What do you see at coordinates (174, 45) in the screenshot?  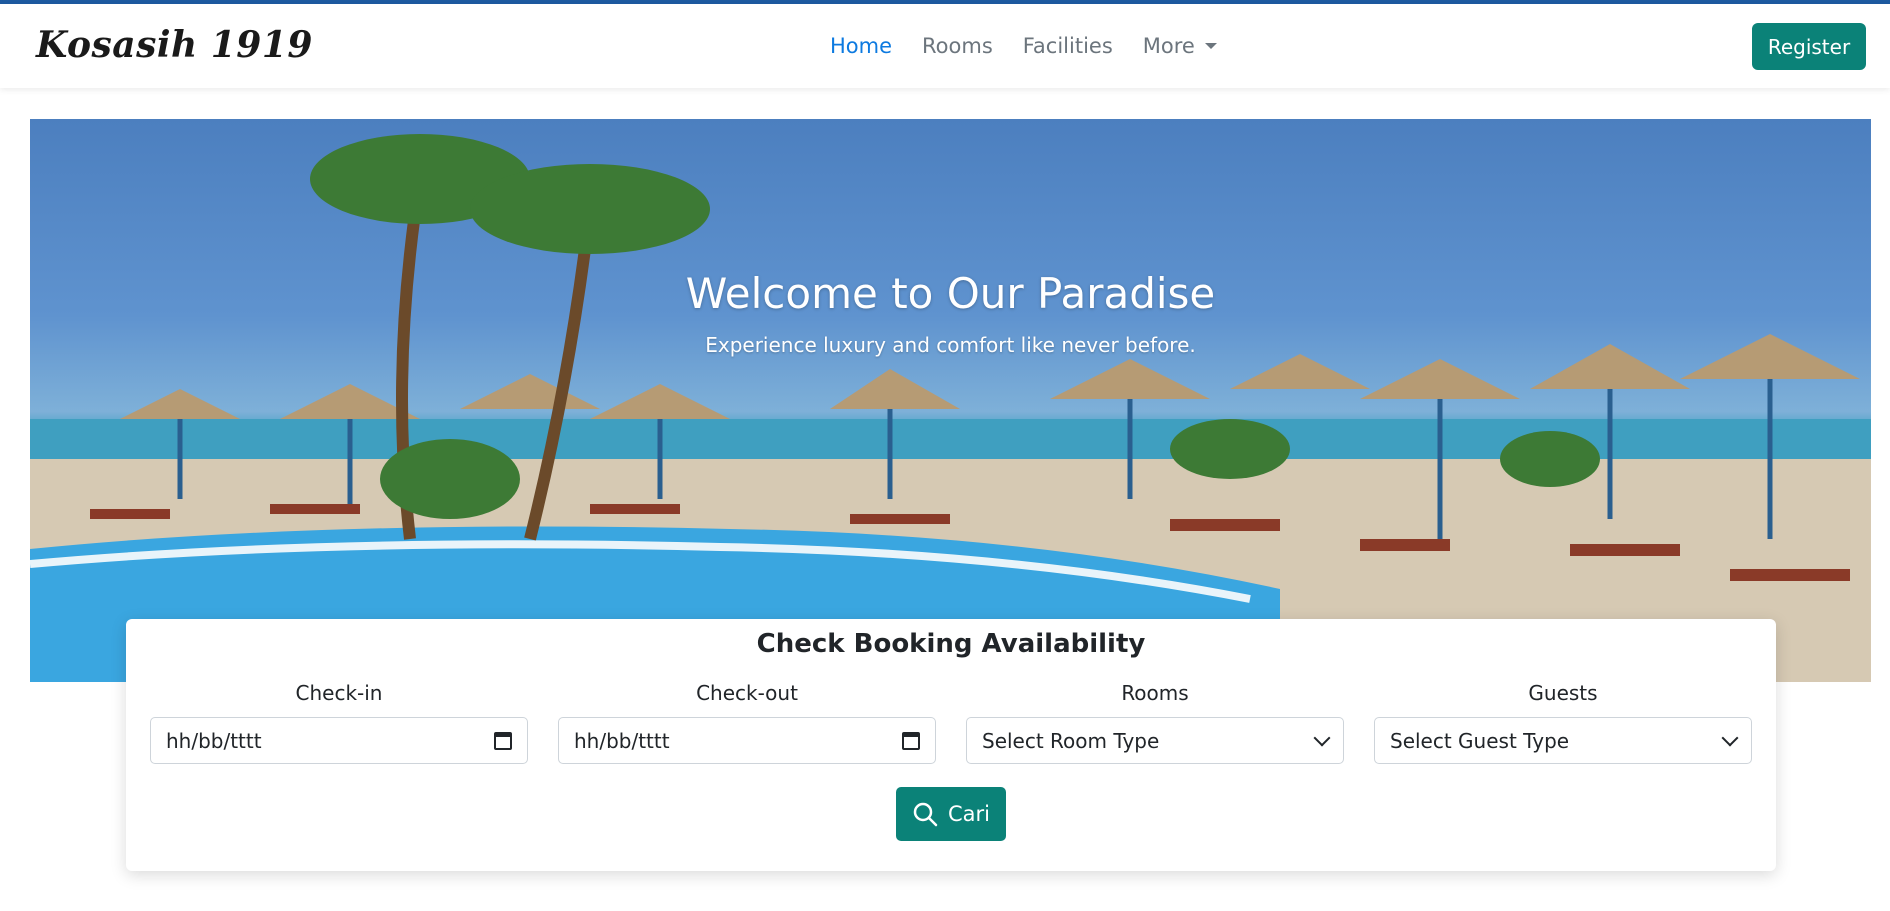 I see `brand-logo: Kosasih 1919` at bounding box center [174, 45].